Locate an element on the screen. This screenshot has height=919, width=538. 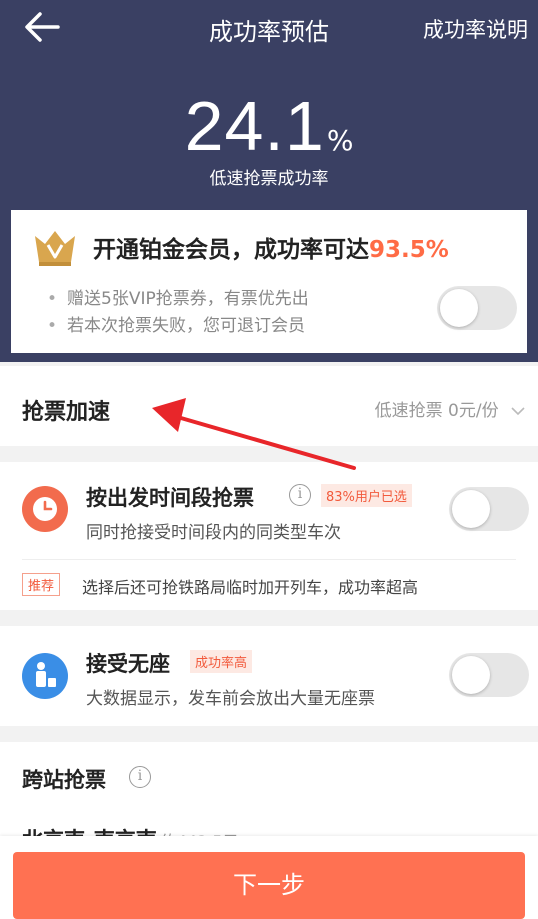
vip-benefit-list: 赠送5张VIP抢票券，有票优先出 若本次抢票失败，您可退订会员 is located at coordinates (178, 313).